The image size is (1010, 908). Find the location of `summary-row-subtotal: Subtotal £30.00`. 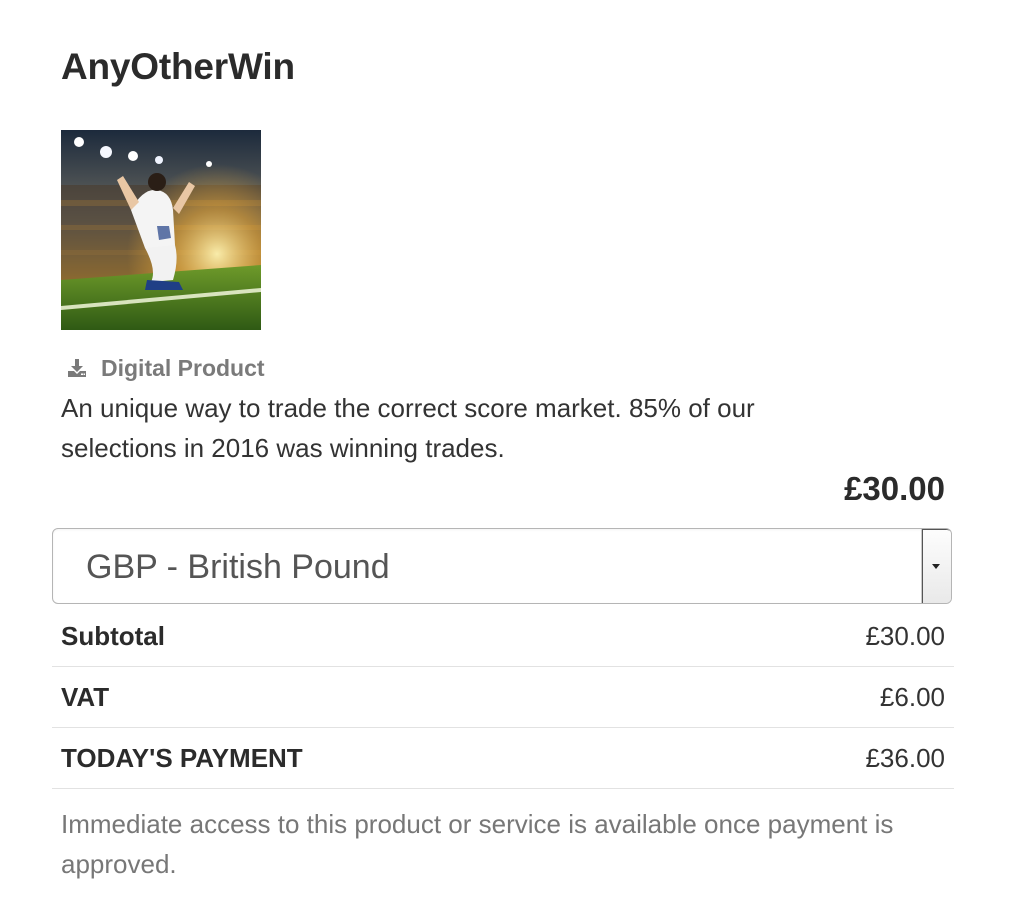

summary-row-subtotal: Subtotal £30.00 is located at coordinates (503, 636).